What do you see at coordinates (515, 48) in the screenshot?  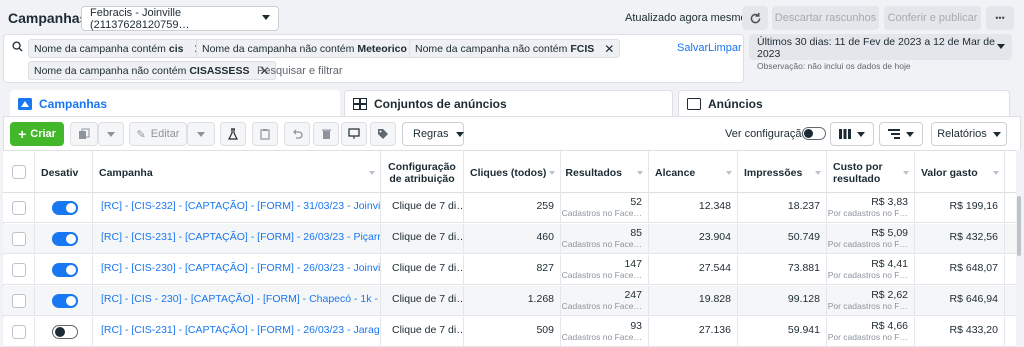 I see `filter-chip: Nome da campanha não contém FCIS ✕` at bounding box center [515, 48].